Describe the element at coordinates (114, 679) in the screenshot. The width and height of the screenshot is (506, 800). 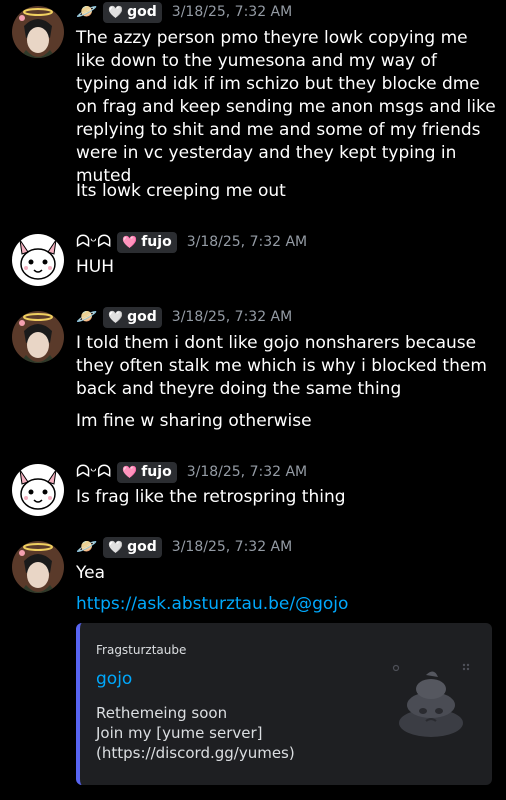
I see `embed-title-link: gojo` at that location.